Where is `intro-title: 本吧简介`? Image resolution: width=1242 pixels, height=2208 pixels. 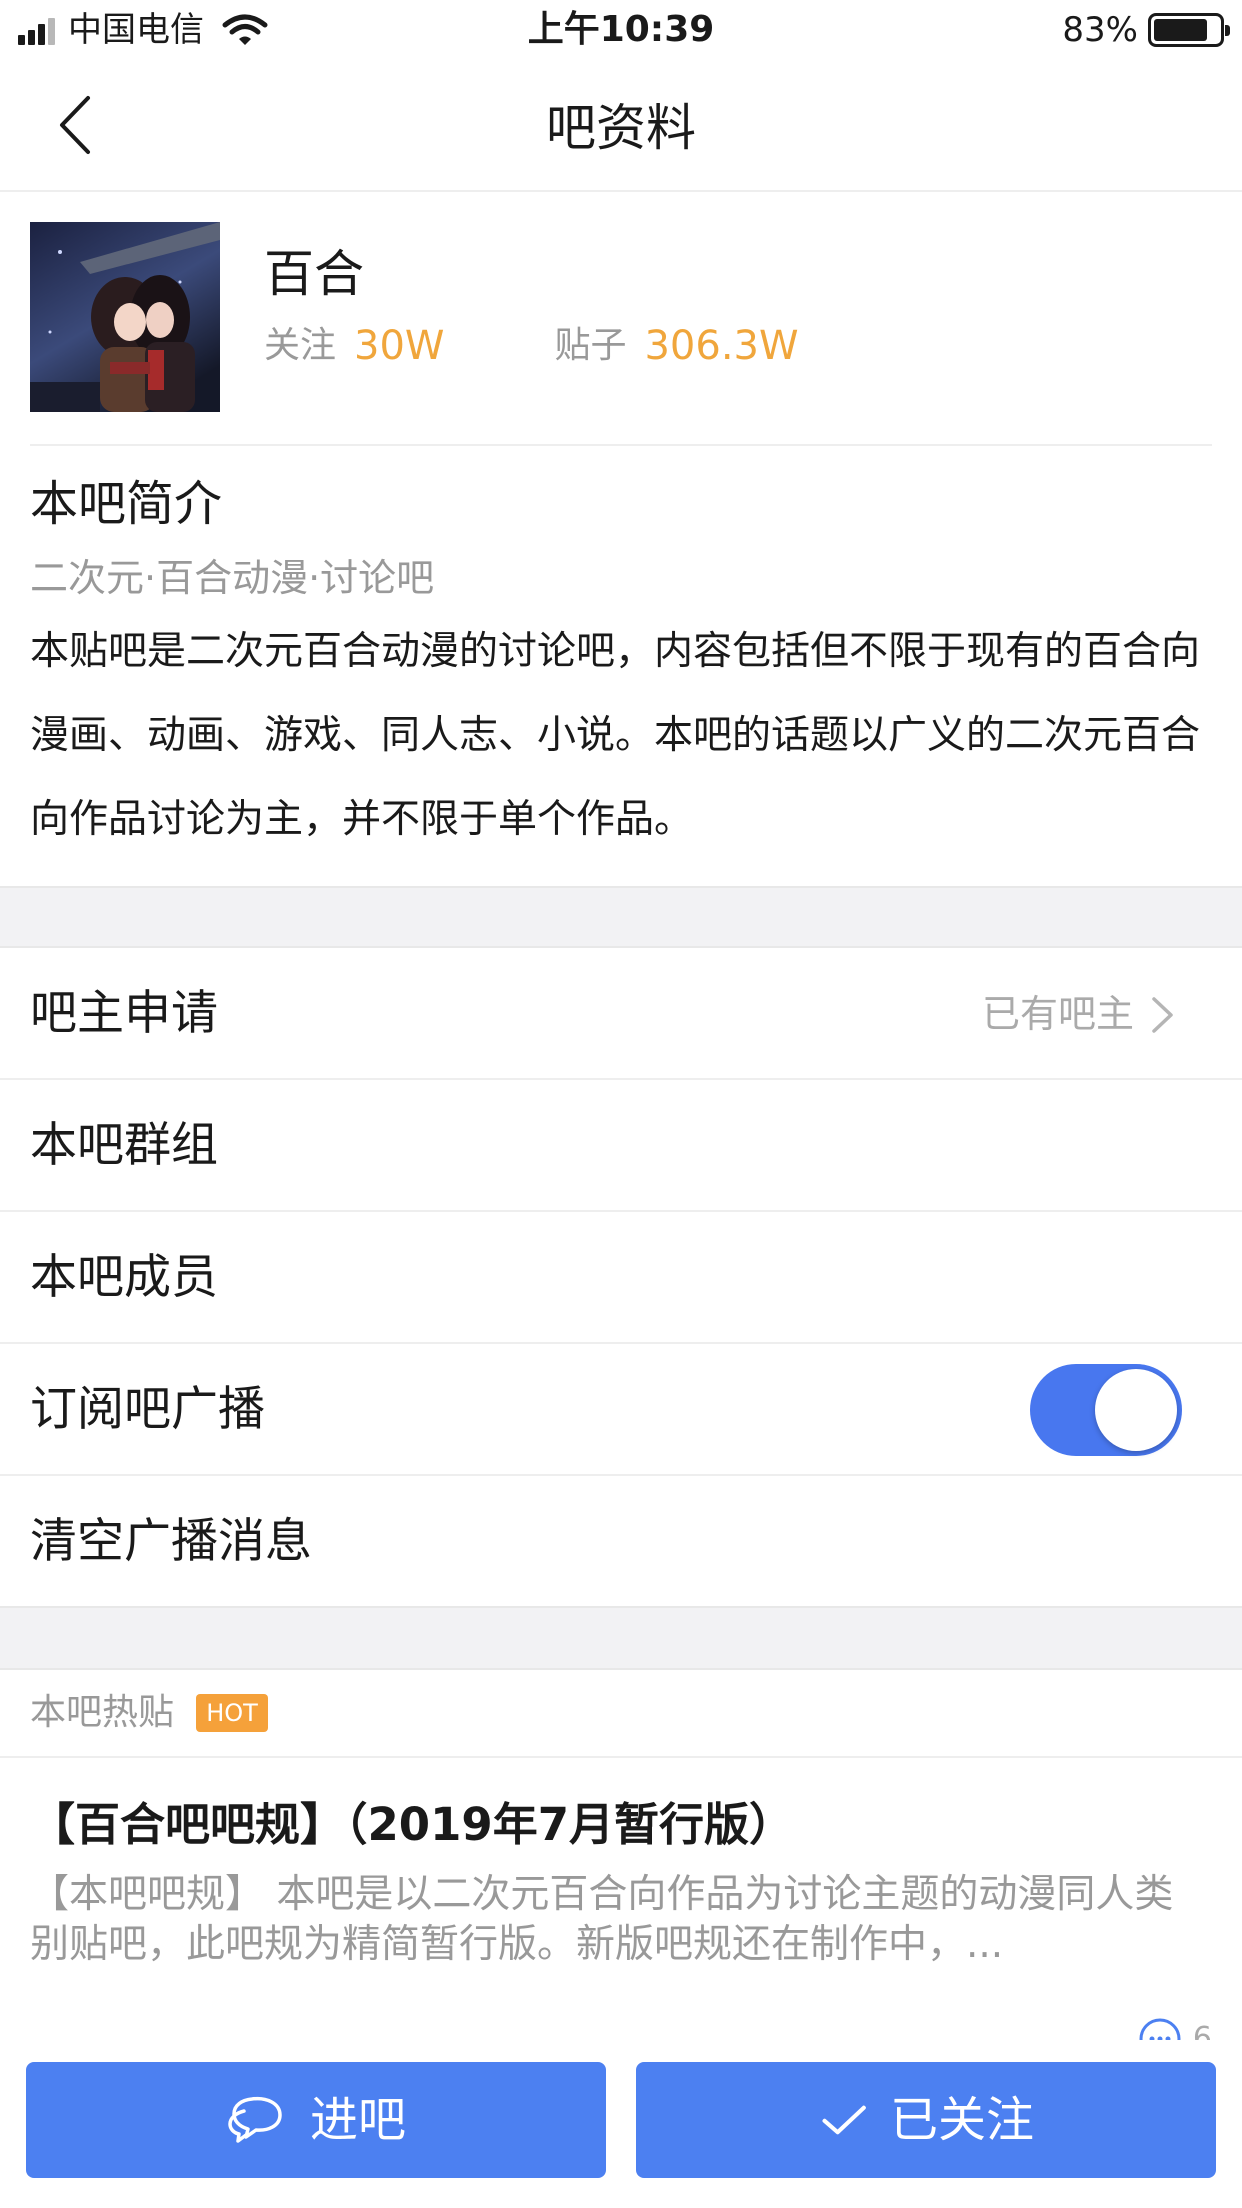 intro-title: 本吧简介 is located at coordinates (126, 504).